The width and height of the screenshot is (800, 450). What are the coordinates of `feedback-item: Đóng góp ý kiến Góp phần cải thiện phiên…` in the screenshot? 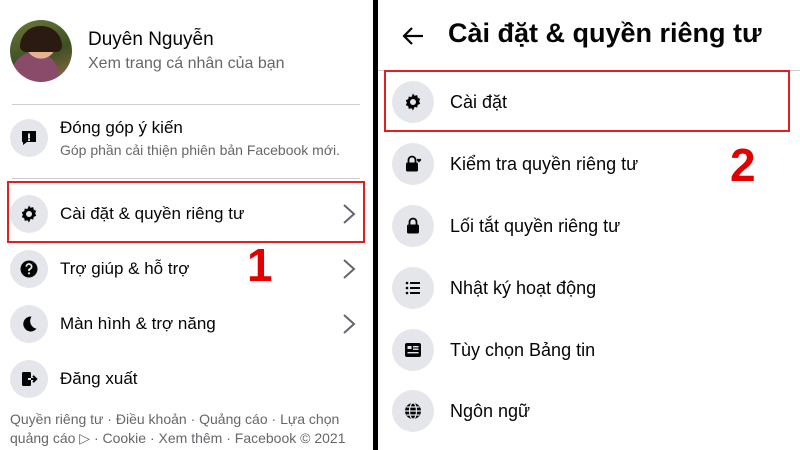 It's located at (186, 138).